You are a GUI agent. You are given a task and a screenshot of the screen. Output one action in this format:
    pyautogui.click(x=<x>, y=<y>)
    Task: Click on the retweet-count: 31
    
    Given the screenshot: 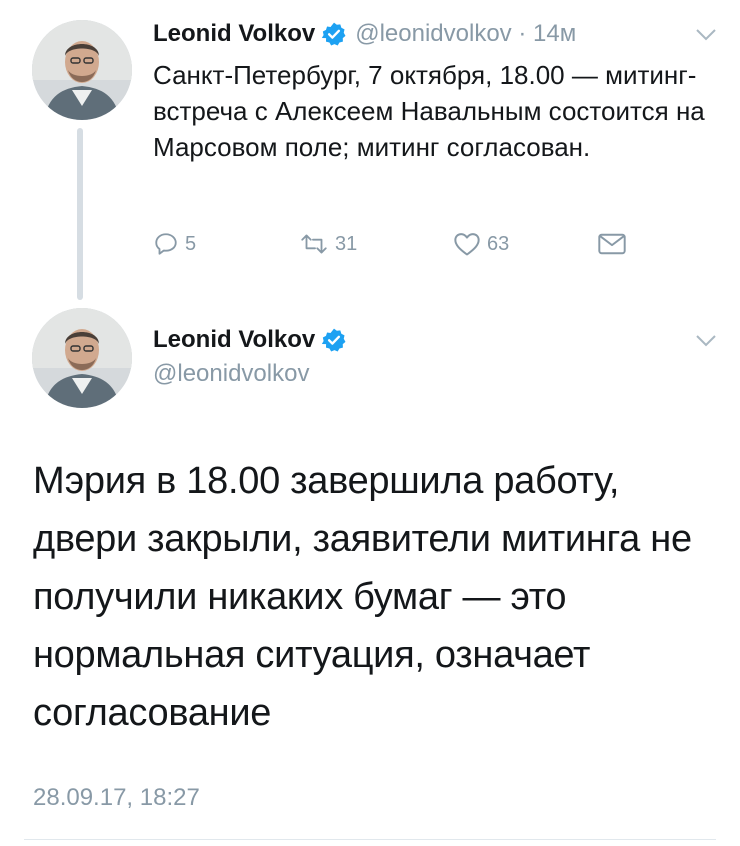 What is the action you would take?
    pyautogui.click(x=346, y=243)
    